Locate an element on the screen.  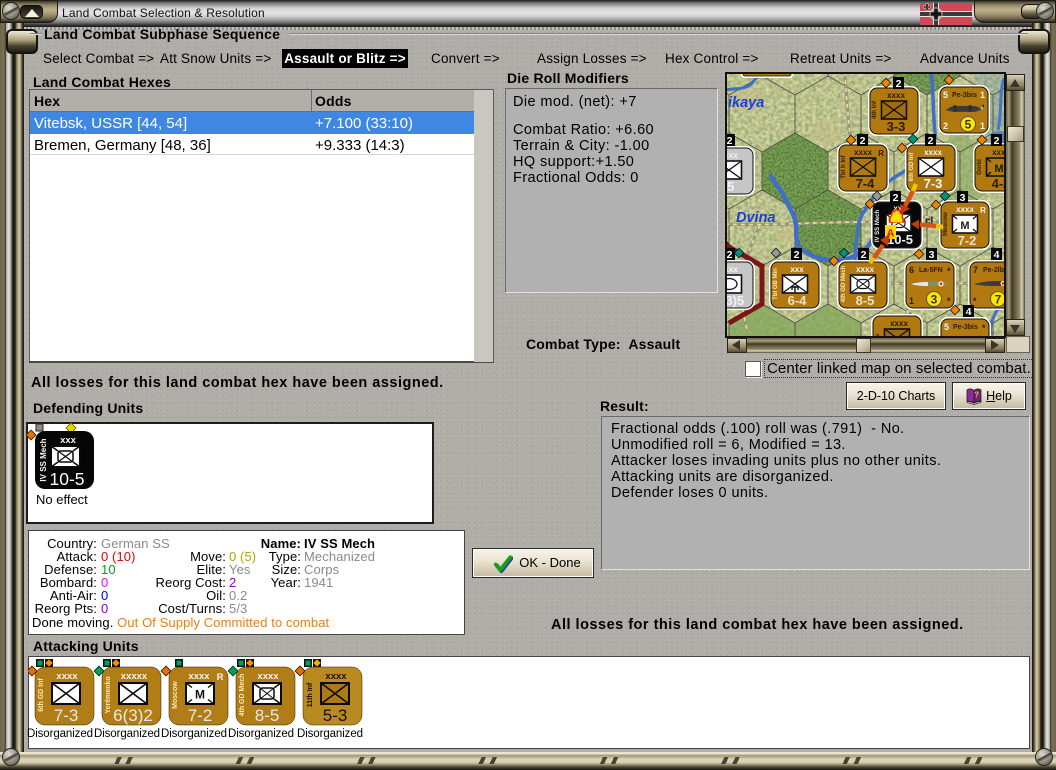
svg-text: La-5FN is located at coordinates (931, 270).